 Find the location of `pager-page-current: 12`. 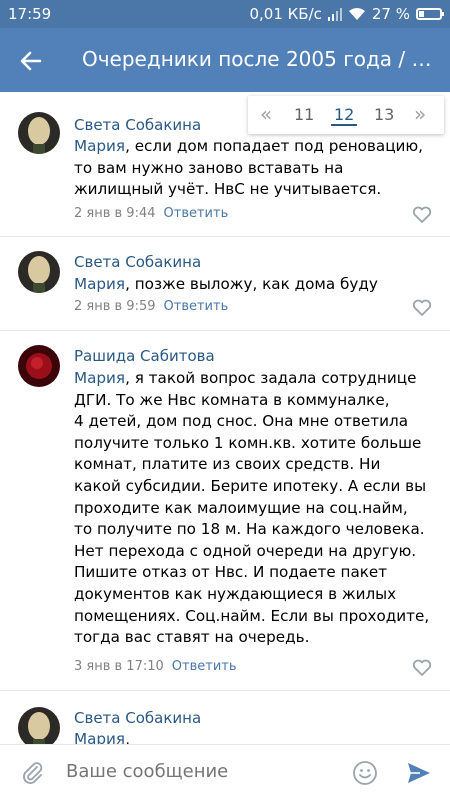

pager-page-current: 12 is located at coordinates (344, 115).